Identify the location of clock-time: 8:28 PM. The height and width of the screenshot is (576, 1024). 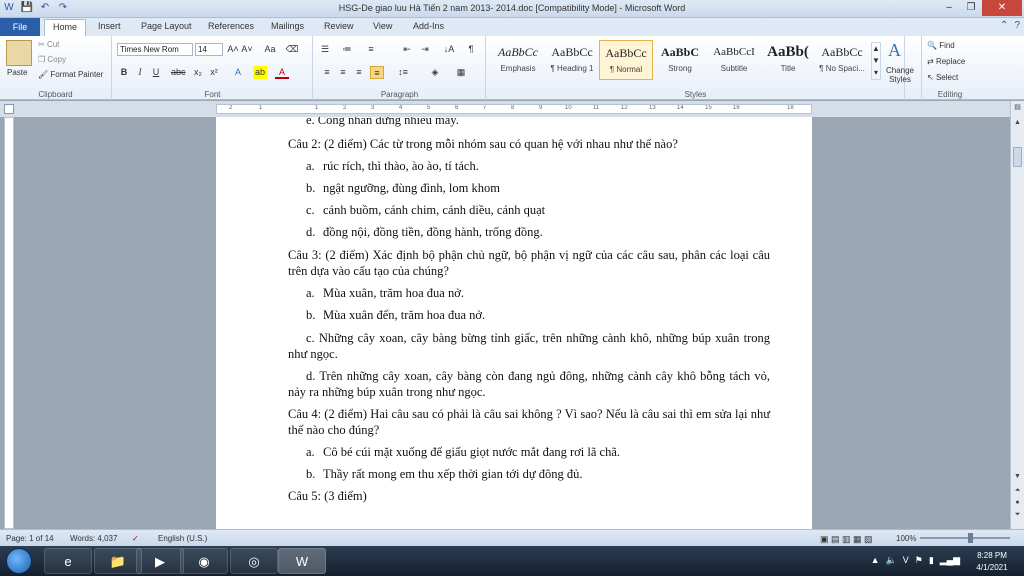
(992, 555).